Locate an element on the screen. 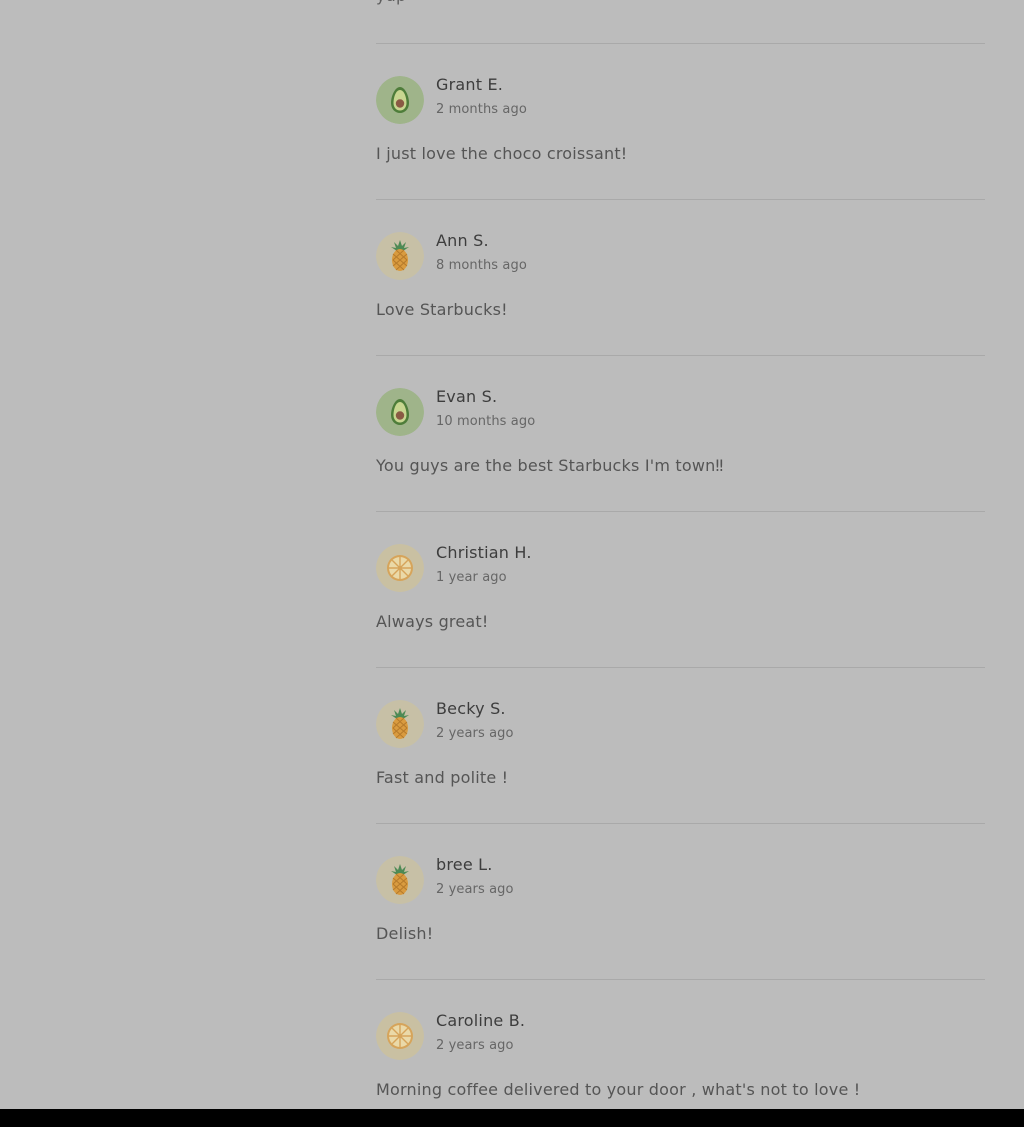 This screenshot has height=1127, width=1024. review-time: 1 year ago is located at coordinates (471, 577).